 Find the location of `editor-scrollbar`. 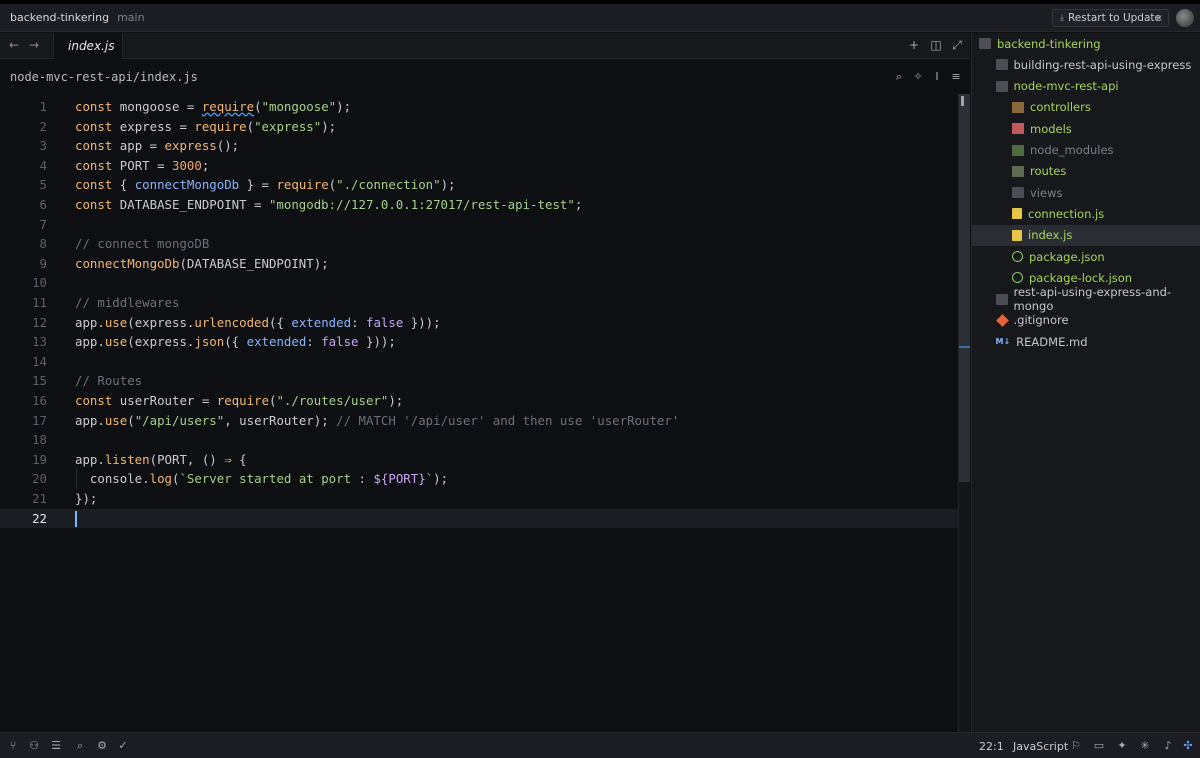

editor-scrollbar is located at coordinates (964, 413).